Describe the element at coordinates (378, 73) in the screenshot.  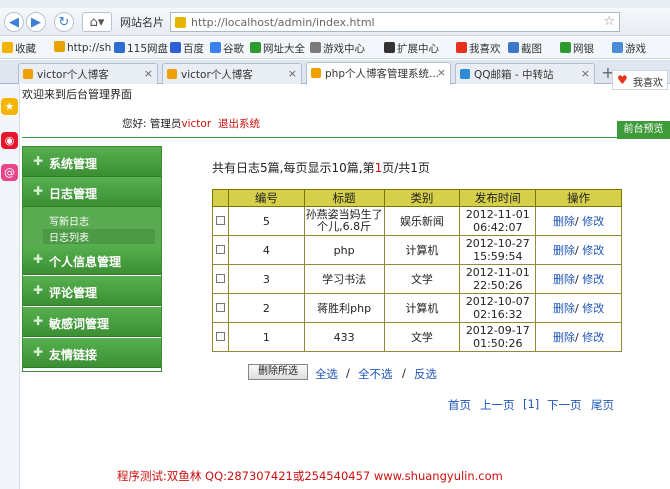
I see `tab-admin-active: php个人博客管理系统... ×` at that location.